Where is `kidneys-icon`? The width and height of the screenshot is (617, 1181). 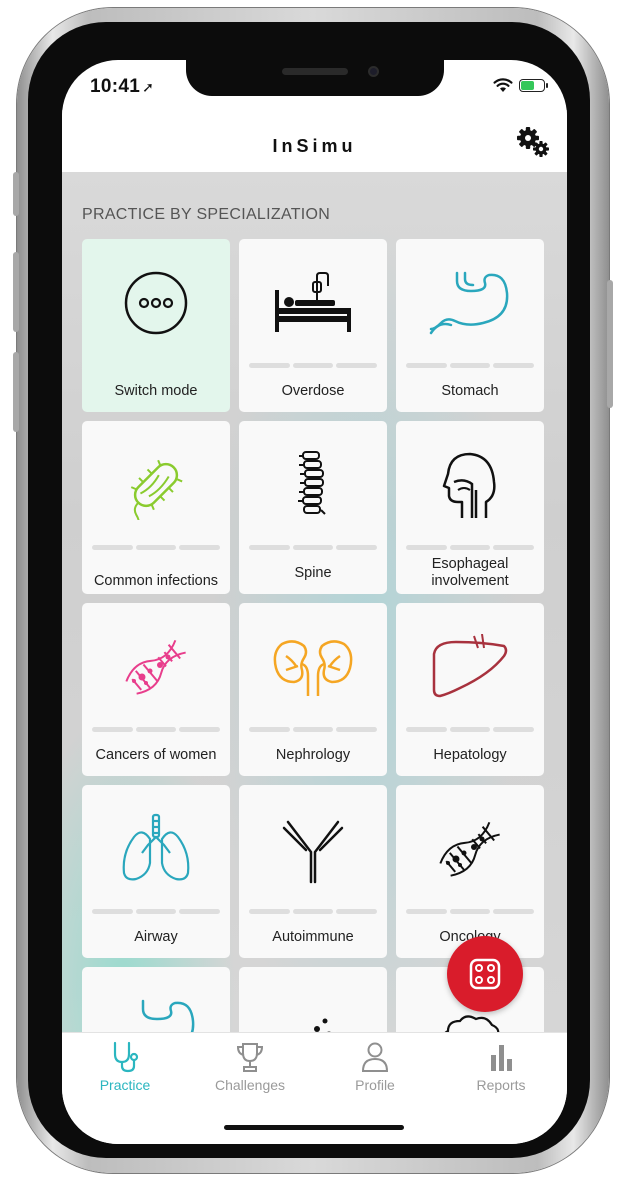
kidneys-icon is located at coordinates (313, 668).